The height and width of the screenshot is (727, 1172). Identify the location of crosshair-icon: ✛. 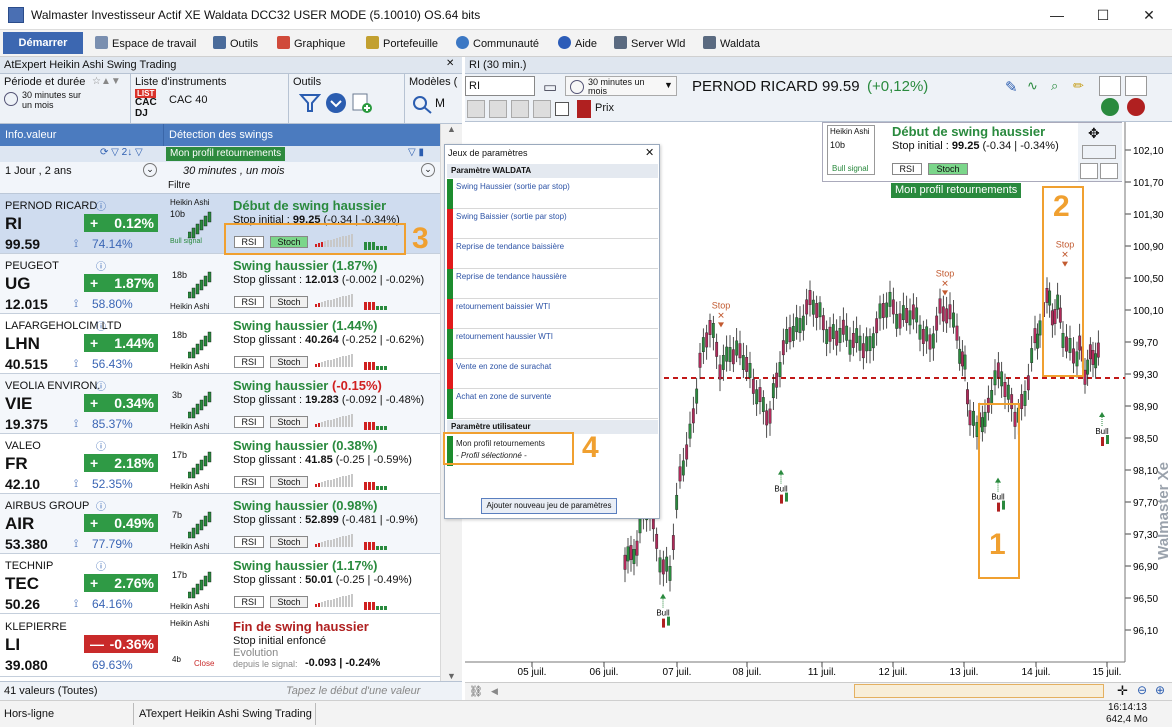
(1122, 691).